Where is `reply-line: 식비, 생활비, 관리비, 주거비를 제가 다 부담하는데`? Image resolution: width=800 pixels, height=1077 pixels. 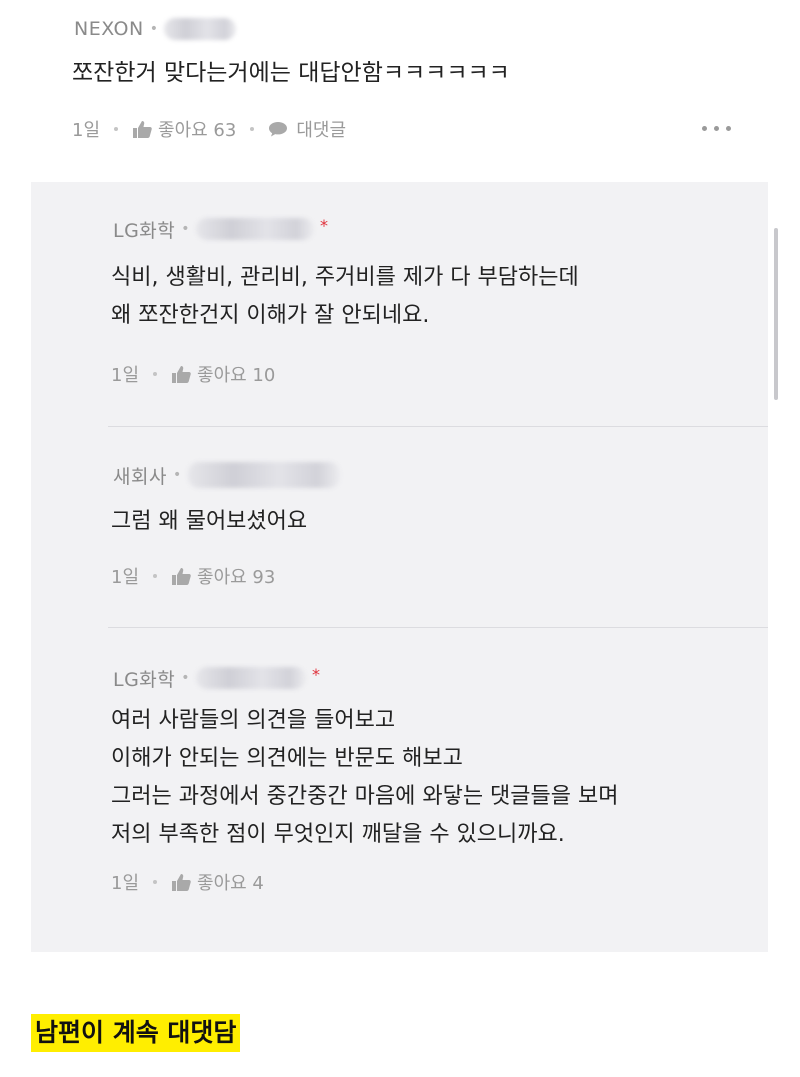
reply-line: 식비, 생활비, 관리비, 주거비를 제가 다 부담하는데 is located at coordinates (345, 277).